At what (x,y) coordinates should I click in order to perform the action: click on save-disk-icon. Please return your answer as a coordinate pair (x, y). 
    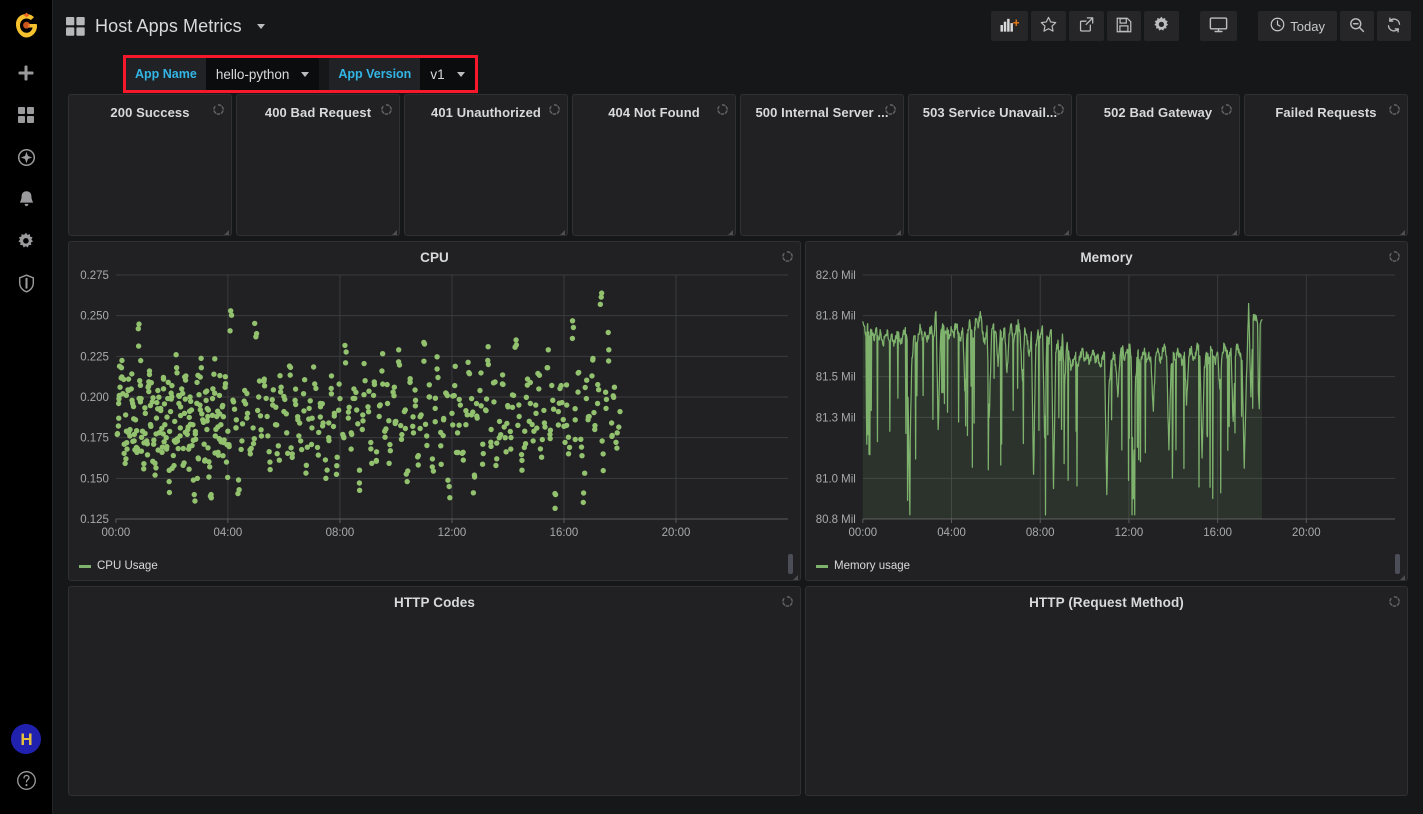
    Looking at the image, I should click on (1124, 26).